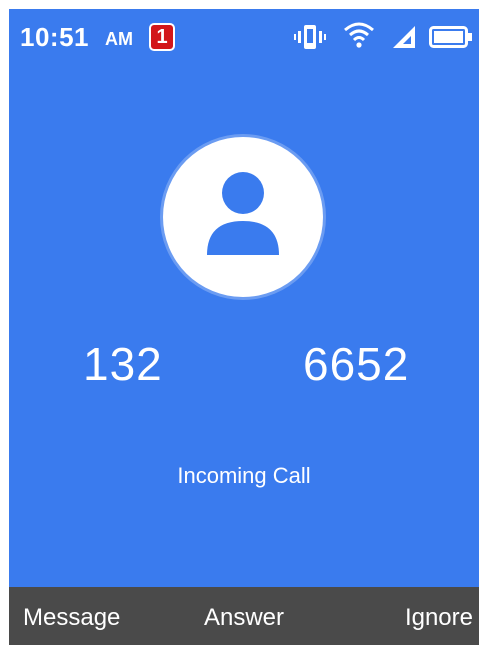 This screenshot has height=645, width=479. I want to click on caller-avatar, so click(243, 217).